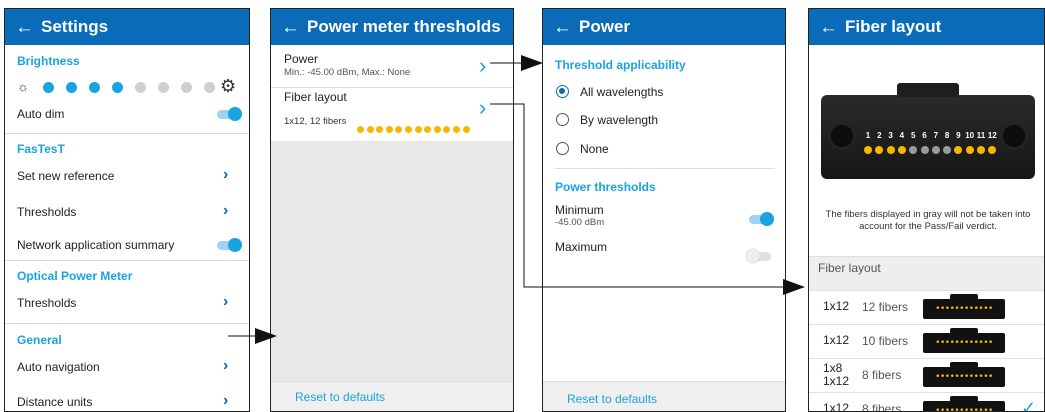 Image resolution: width=1045 pixels, height=412 pixels. Describe the element at coordinates (640, 195) in the screenshot. I see `arrow-fiber-layout-path` at that location.